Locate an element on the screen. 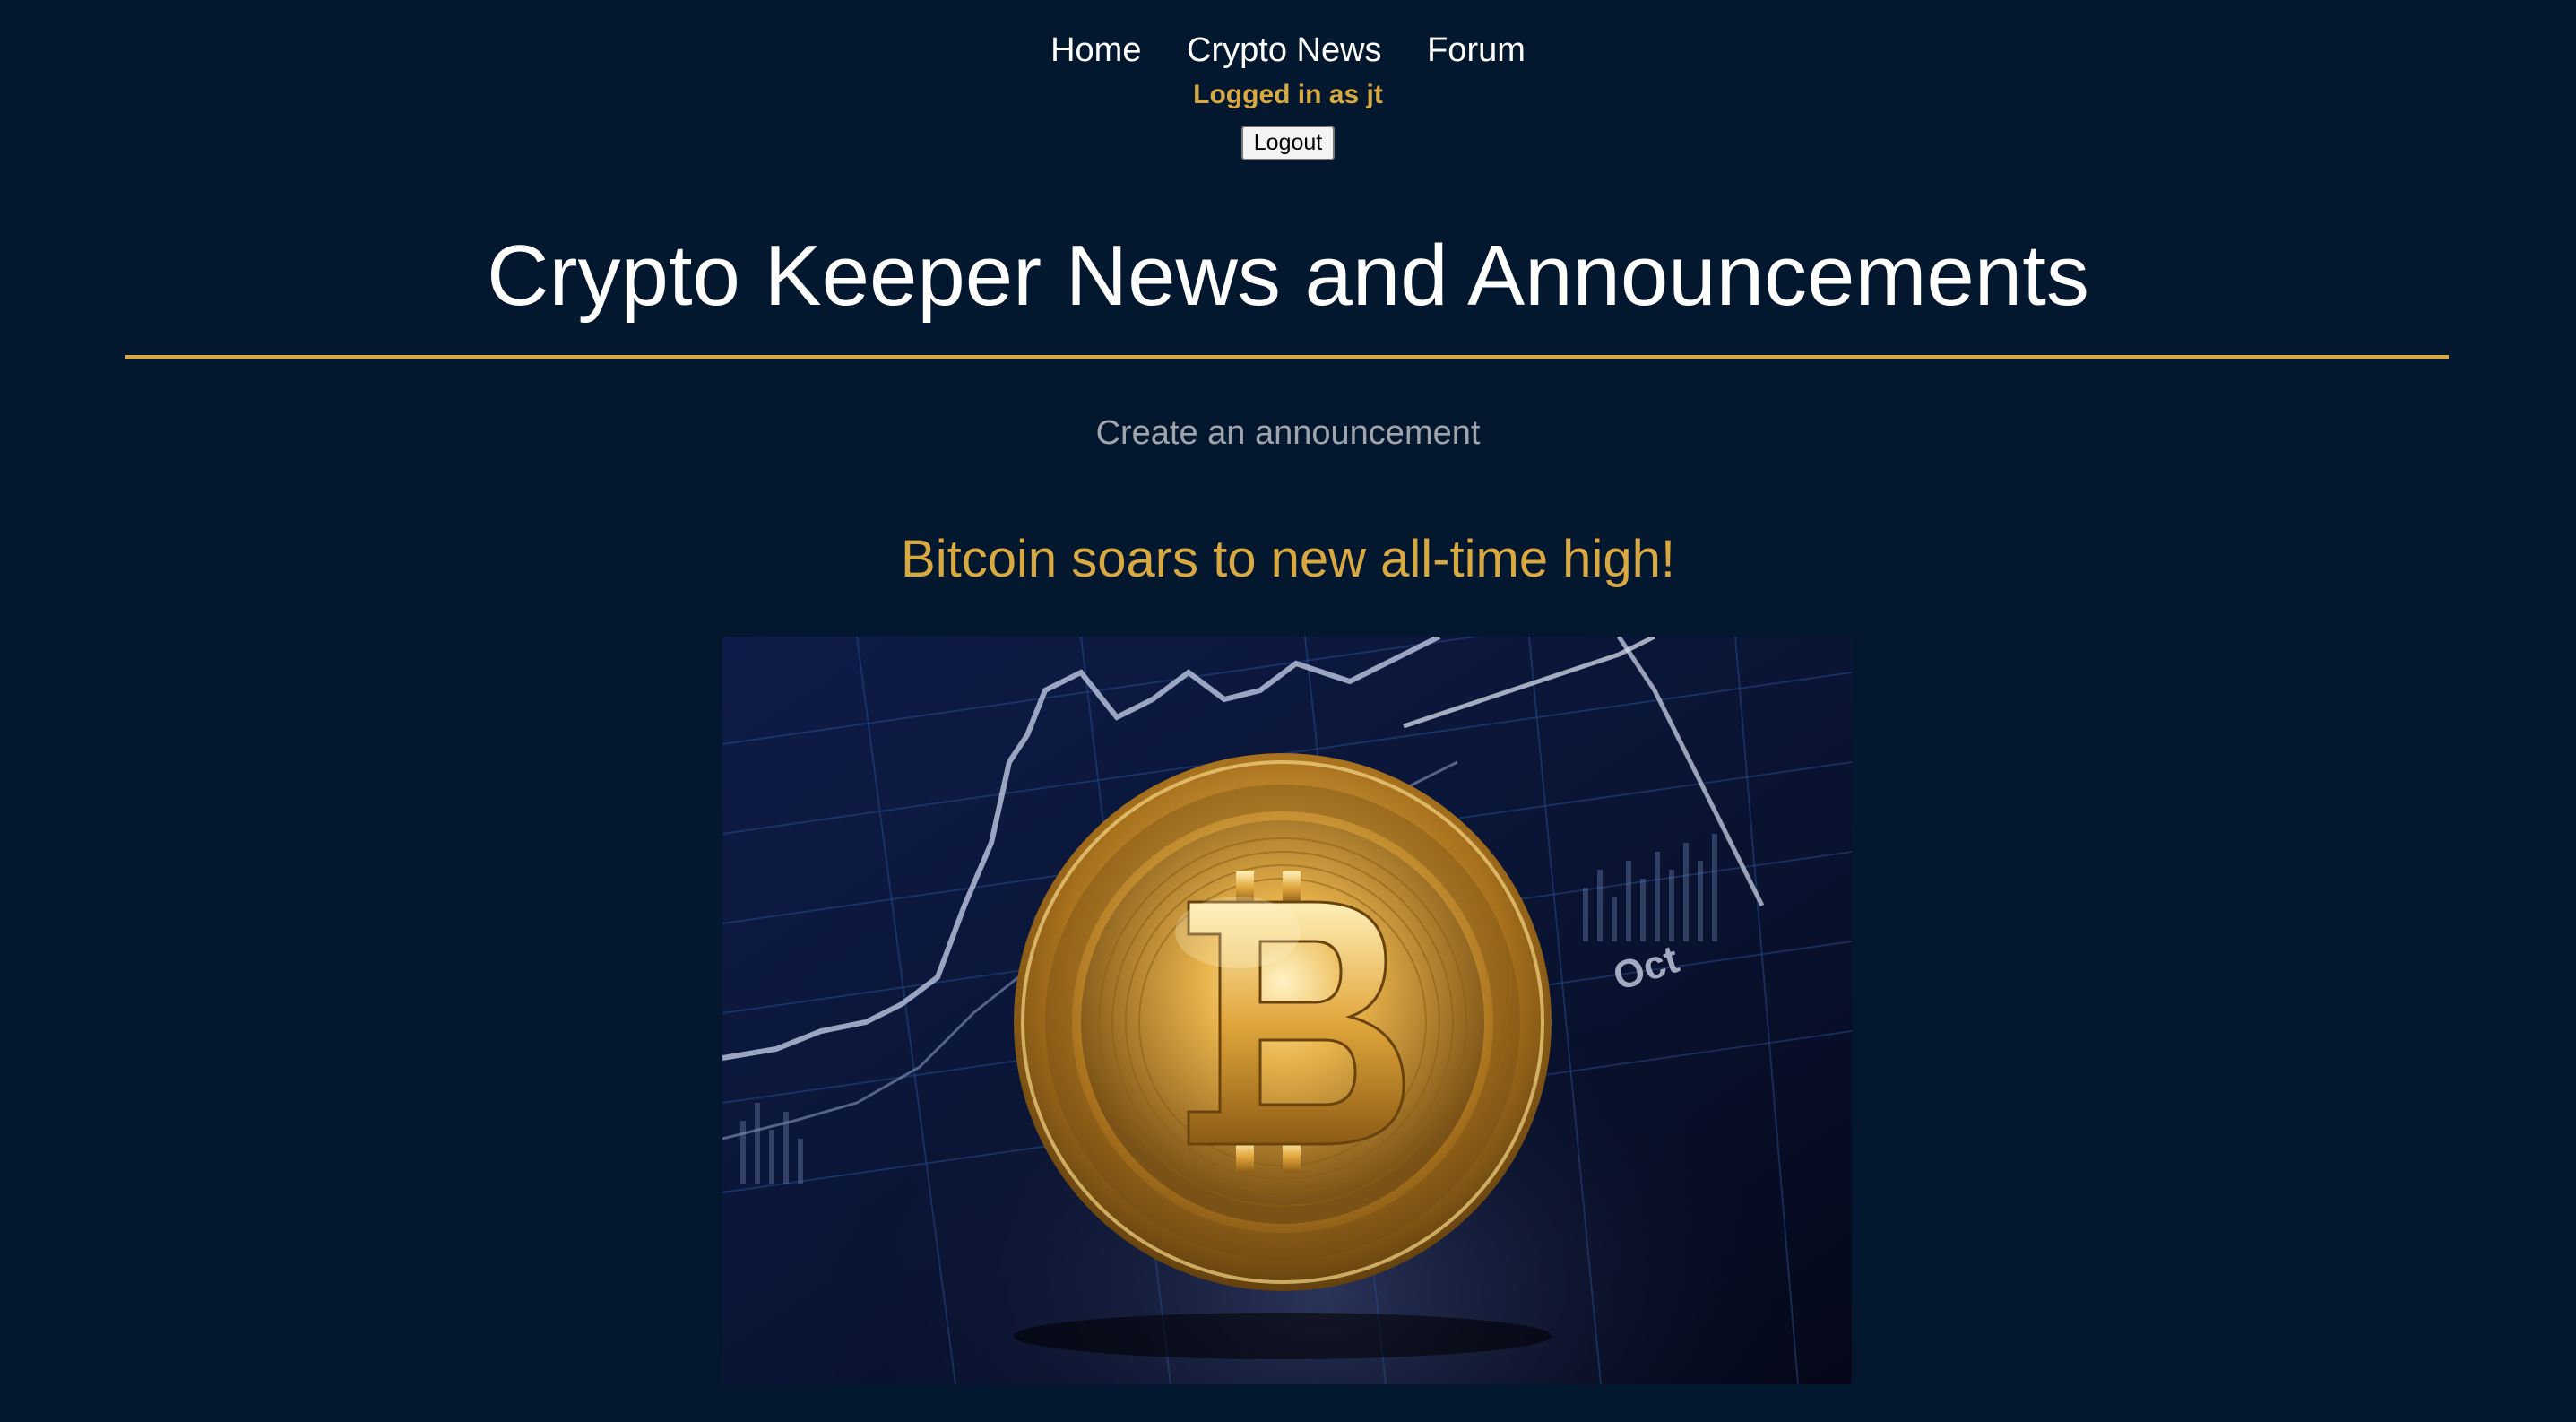  logout-button: Logout is located at coordinates (1288, 143).